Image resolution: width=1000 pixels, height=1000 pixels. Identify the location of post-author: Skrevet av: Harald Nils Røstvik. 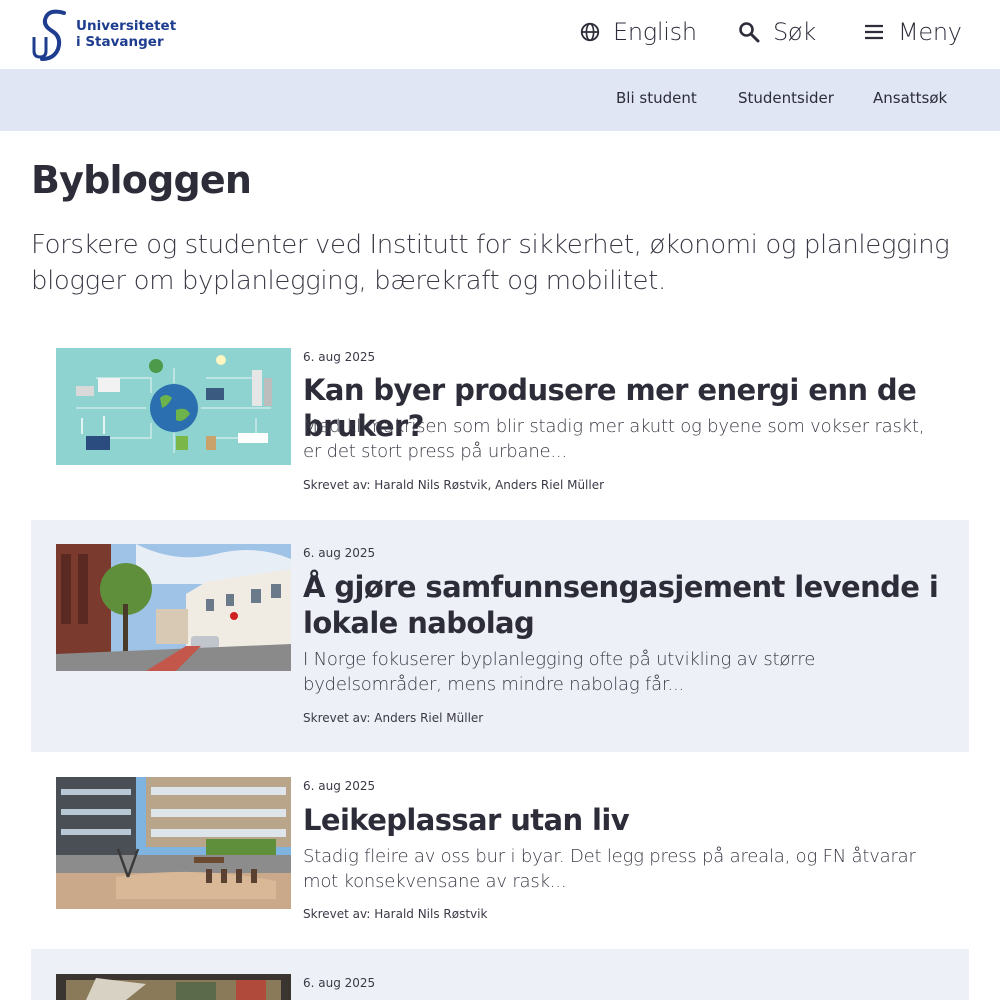
(395, 914).